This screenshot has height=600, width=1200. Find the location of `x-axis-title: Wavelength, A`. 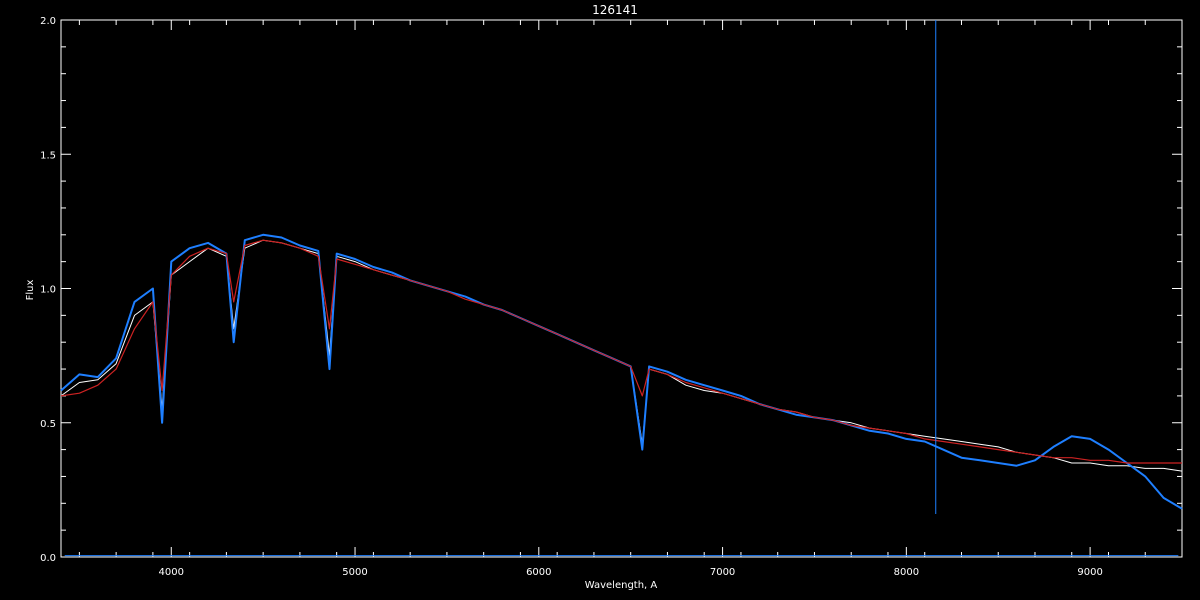

x-axis-title: Wavelength, A is located at coordinates (621, 585).